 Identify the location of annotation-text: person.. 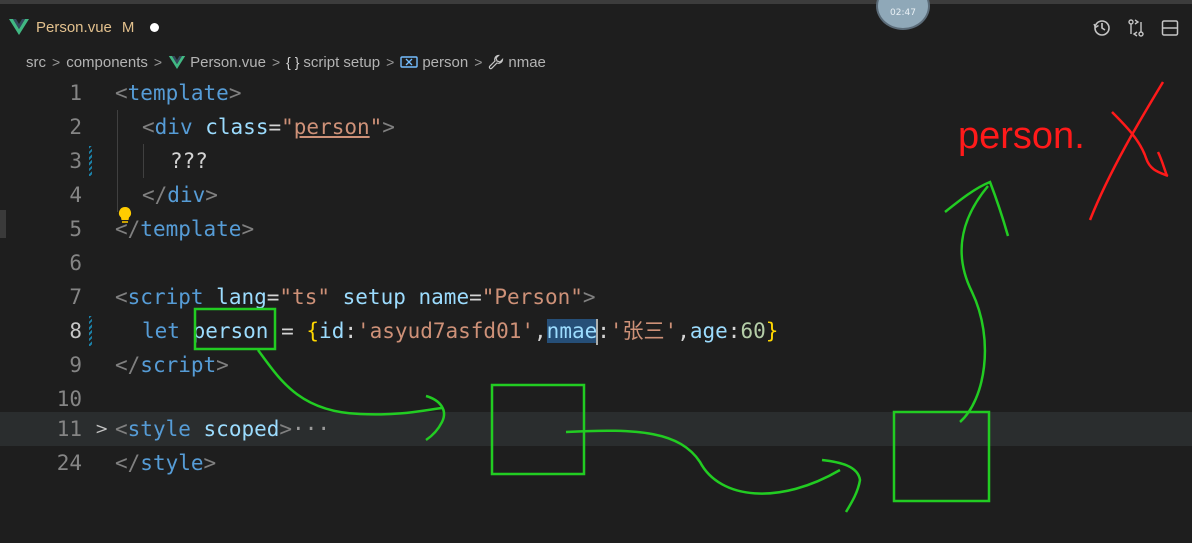
(1021, 136).